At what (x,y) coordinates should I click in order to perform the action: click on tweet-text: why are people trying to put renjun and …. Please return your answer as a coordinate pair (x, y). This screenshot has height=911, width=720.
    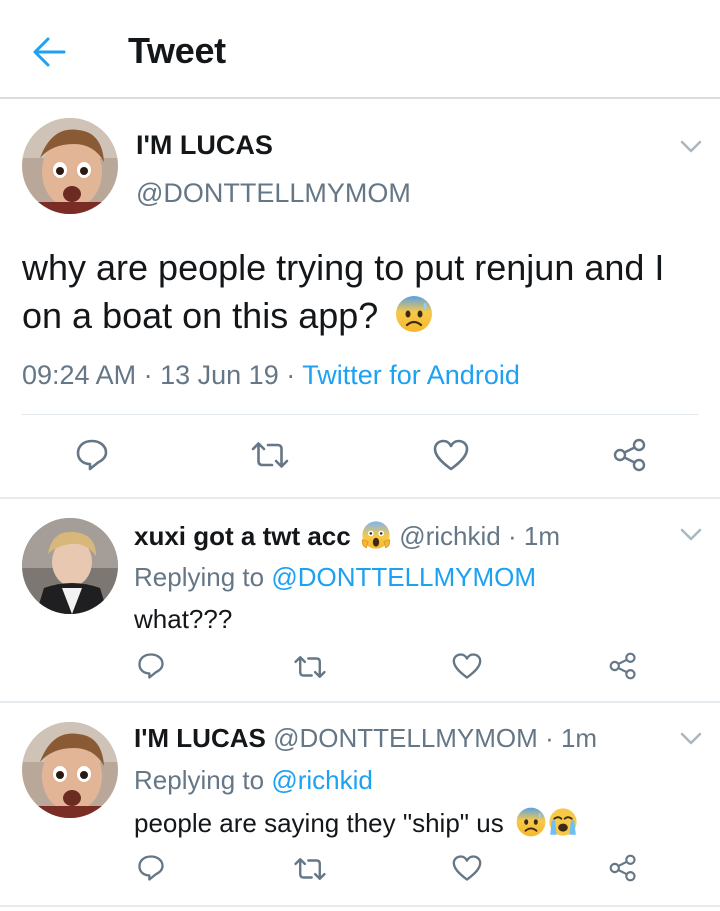
    Looking at the image, I should click on (362, 295).